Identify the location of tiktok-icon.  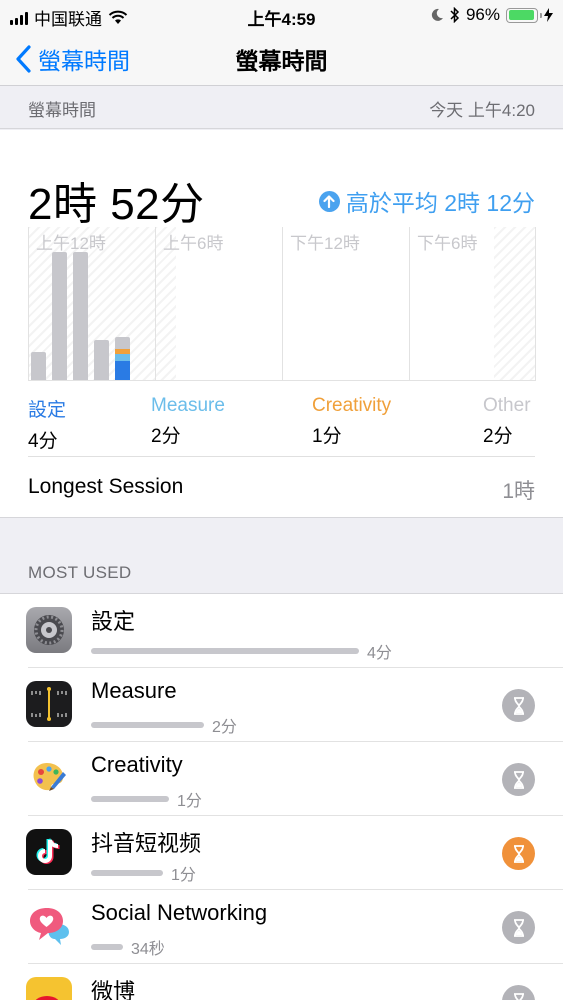
(49, 852).